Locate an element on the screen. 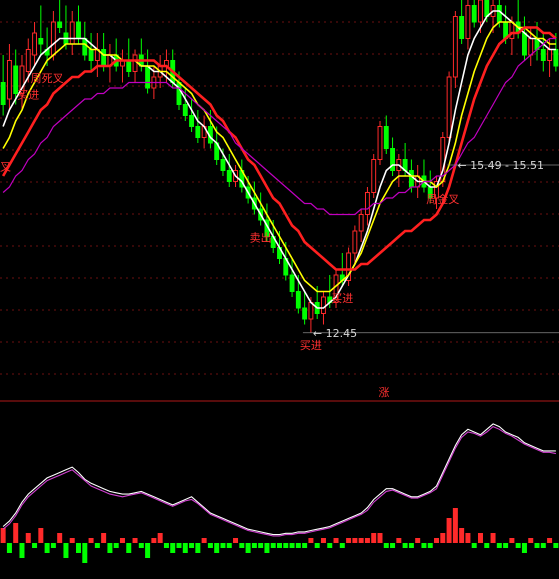 The height and width of the screenshot is (579, 559). edge-annotation: 叉 is located at coordinates (5, 167).